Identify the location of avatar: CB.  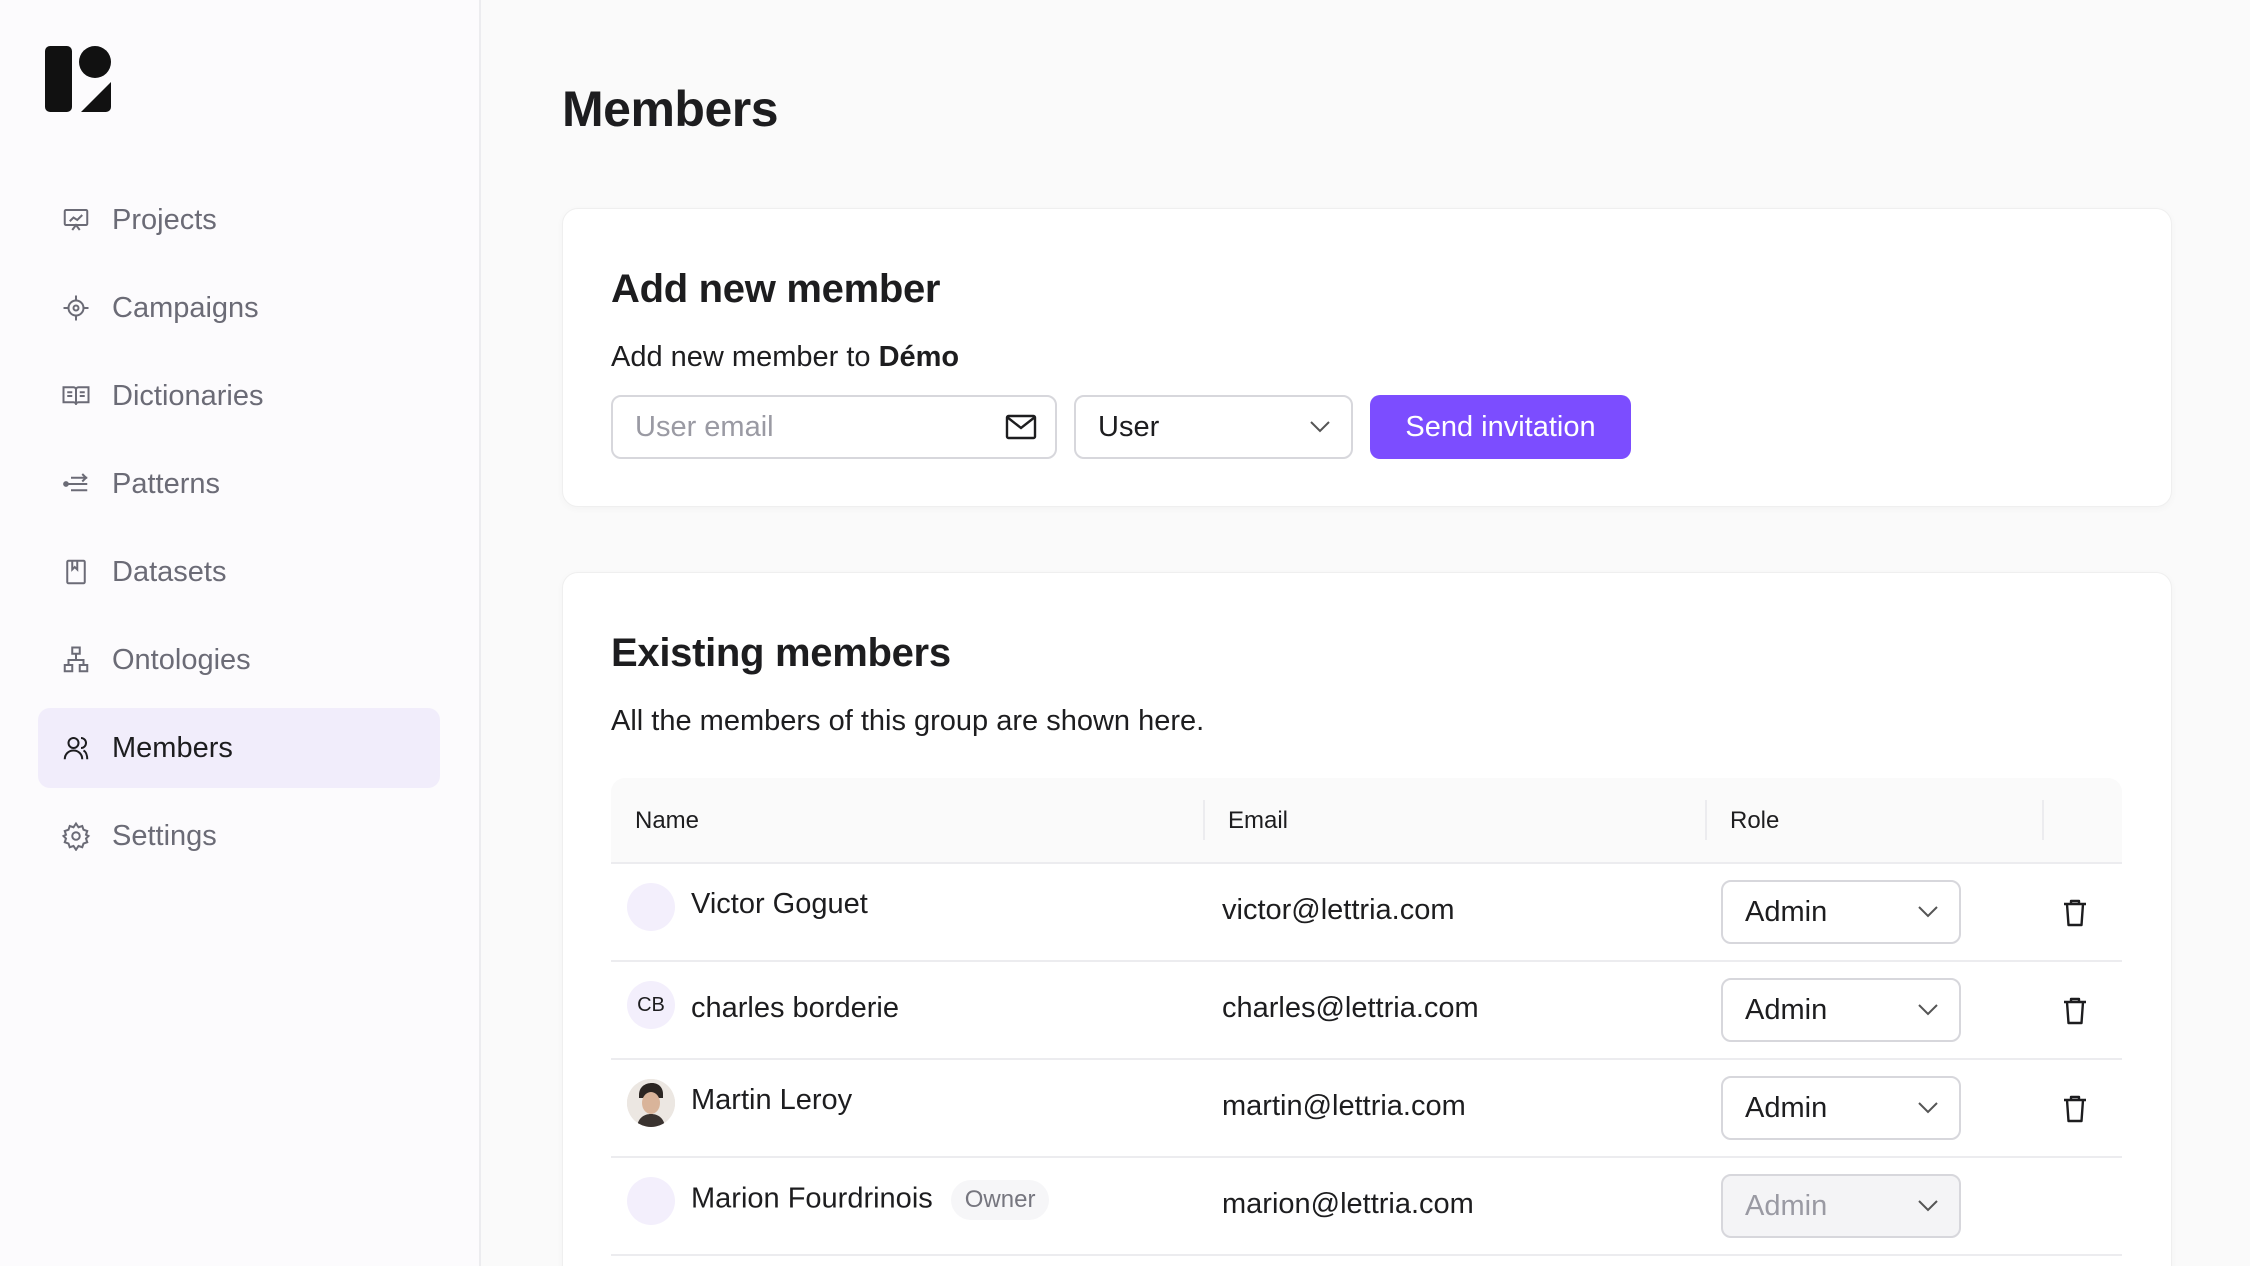
(651, 1005).